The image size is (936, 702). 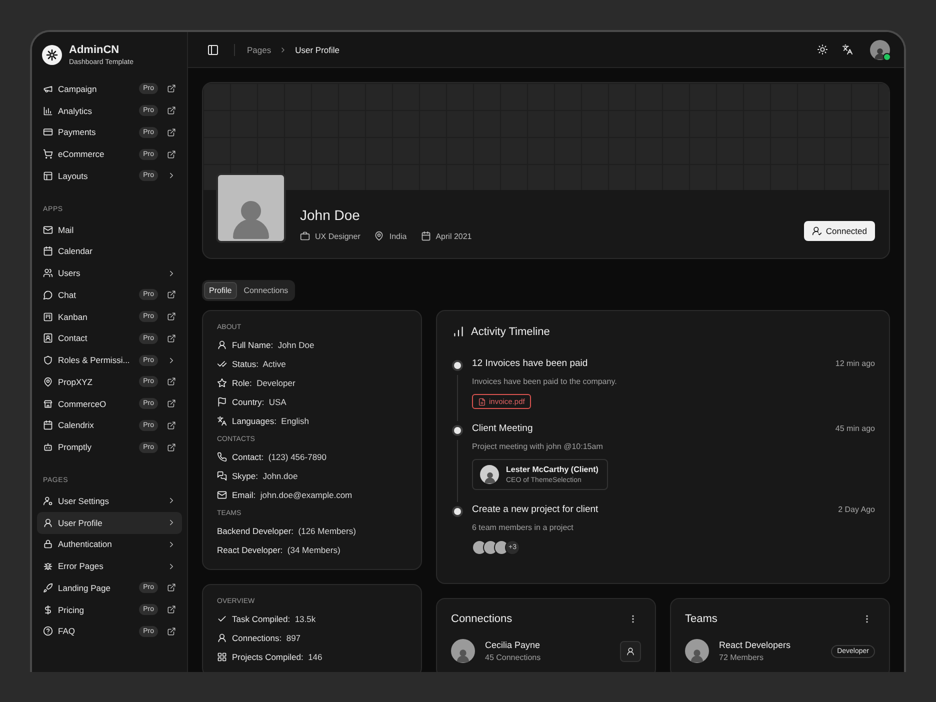 What do you see at coordinates (513, 657) in the screenshot?
I see `person-detail: 45 Connections` at bounding box center [513, 657].